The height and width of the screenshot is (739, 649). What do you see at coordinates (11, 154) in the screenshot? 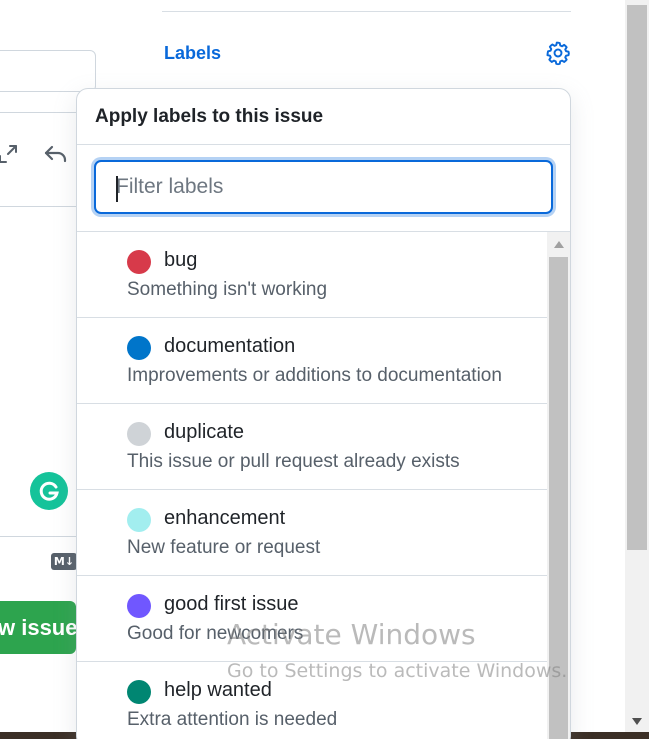
I see `cross-reference-icon` at bounding box center [11, 154].